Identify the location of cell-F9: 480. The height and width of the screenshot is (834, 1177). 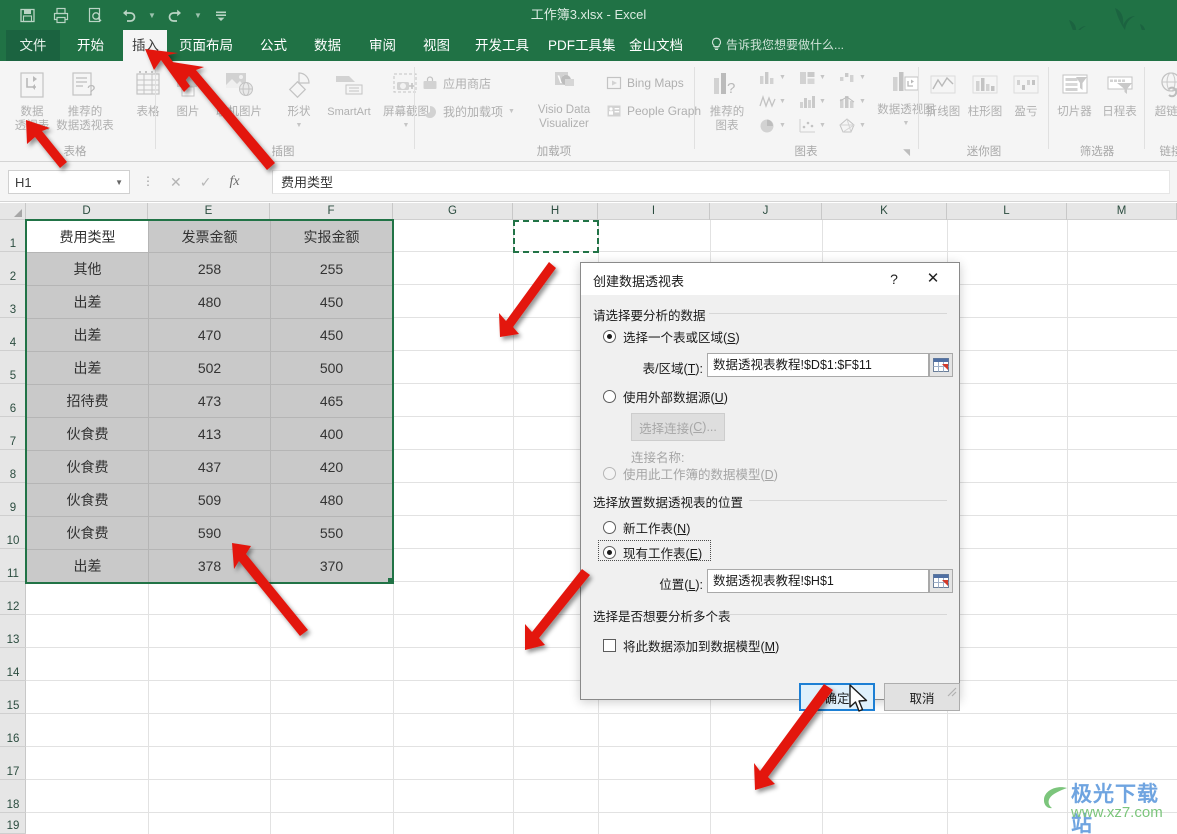
(331, 500).